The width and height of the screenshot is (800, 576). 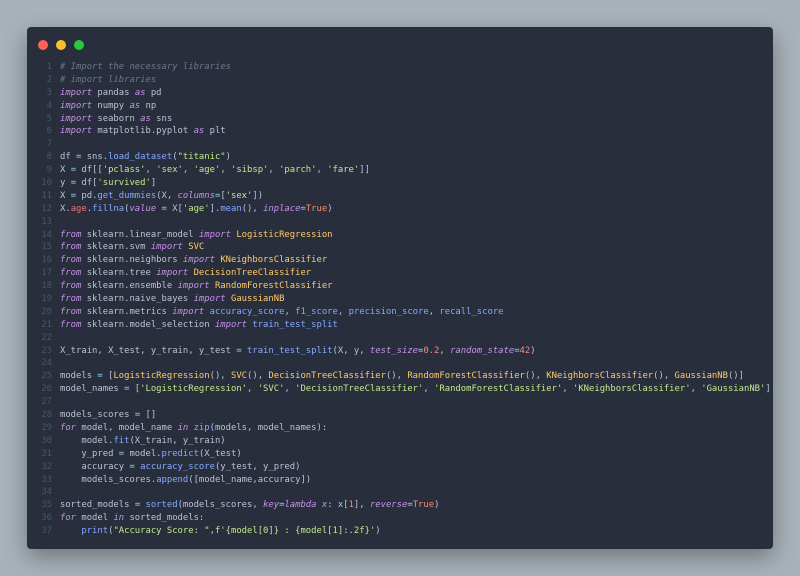 I want to click on code-line: 11 X = pd.get_dummies(X, columns=['sex']), so click(x=403, y=196).